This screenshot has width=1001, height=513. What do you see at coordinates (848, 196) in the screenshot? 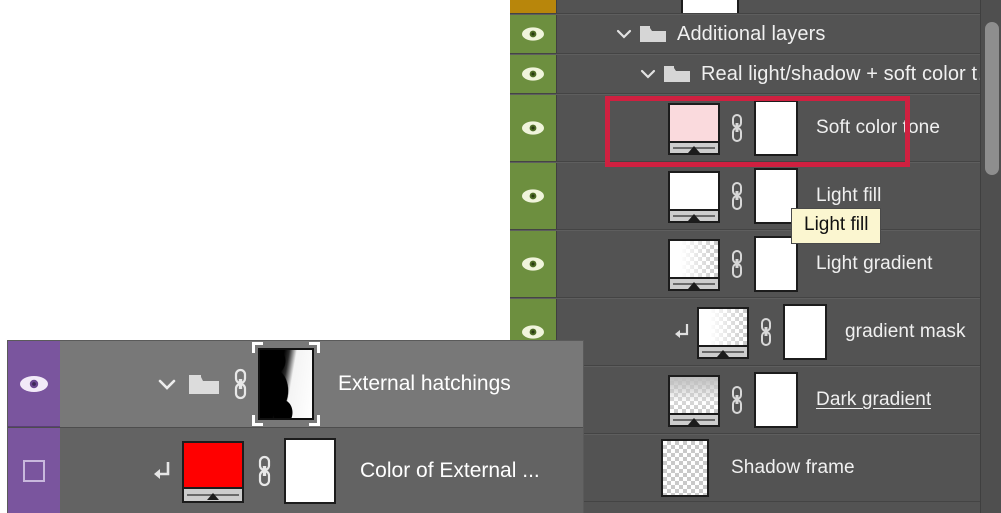
I see `layer-name: Light fill` at bounding box center [848, 196].